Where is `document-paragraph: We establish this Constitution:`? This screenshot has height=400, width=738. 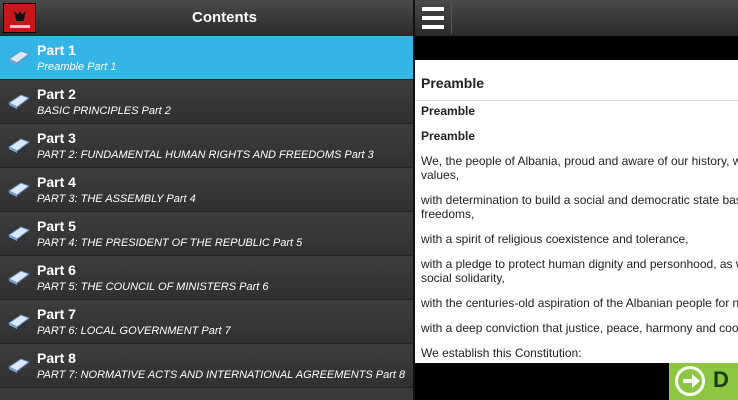
document-paragraph: We establish this Constitution: is located at coordinates (501, 353).